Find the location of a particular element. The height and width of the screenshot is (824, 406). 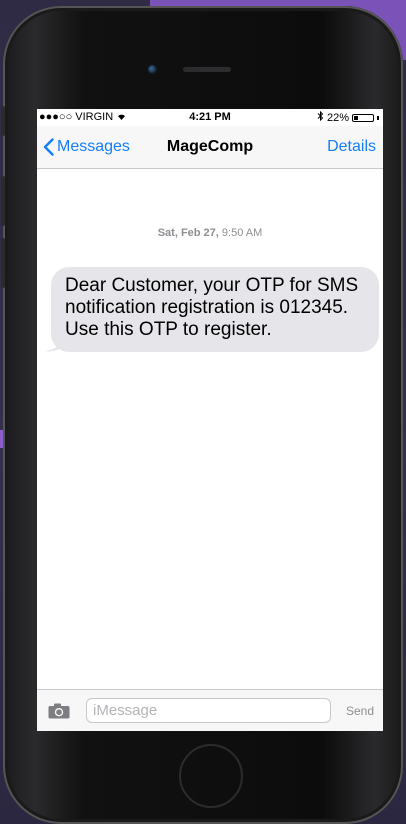

message-input-bar: iMessage Send is located at coordinates (210, 710).